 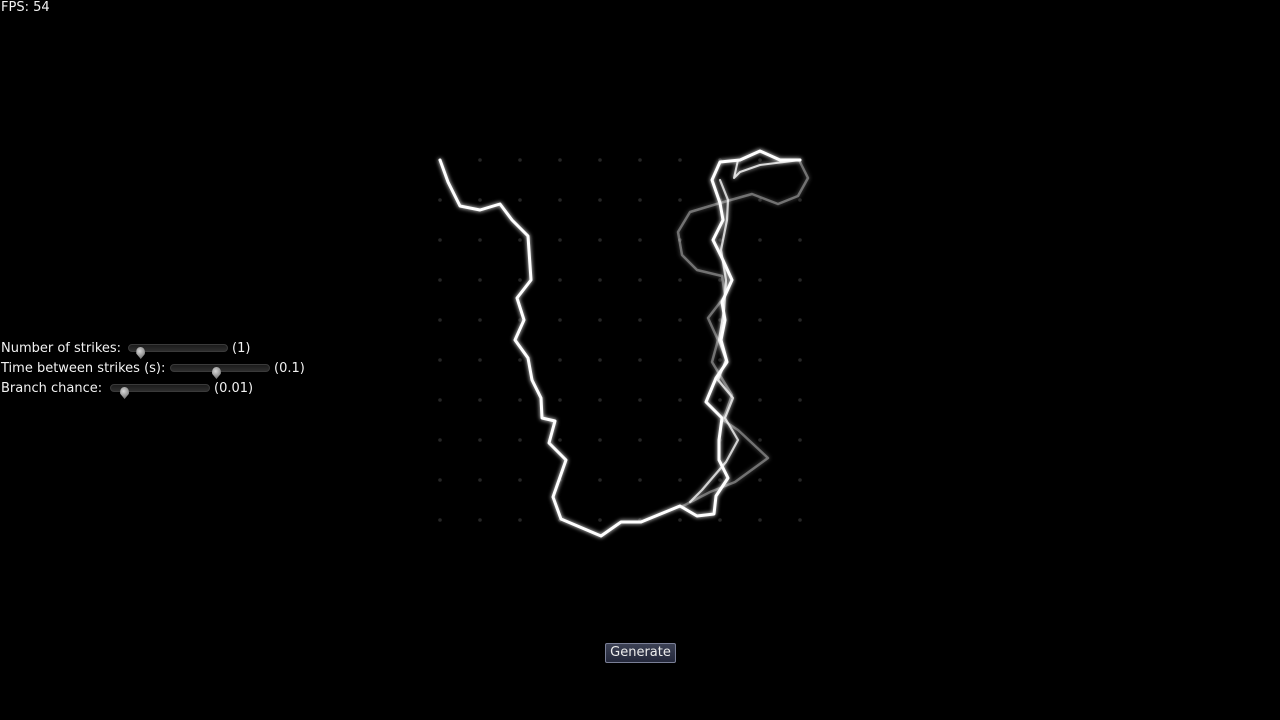 I want to click on time-value: (0.1), so click(x=289, y=368).